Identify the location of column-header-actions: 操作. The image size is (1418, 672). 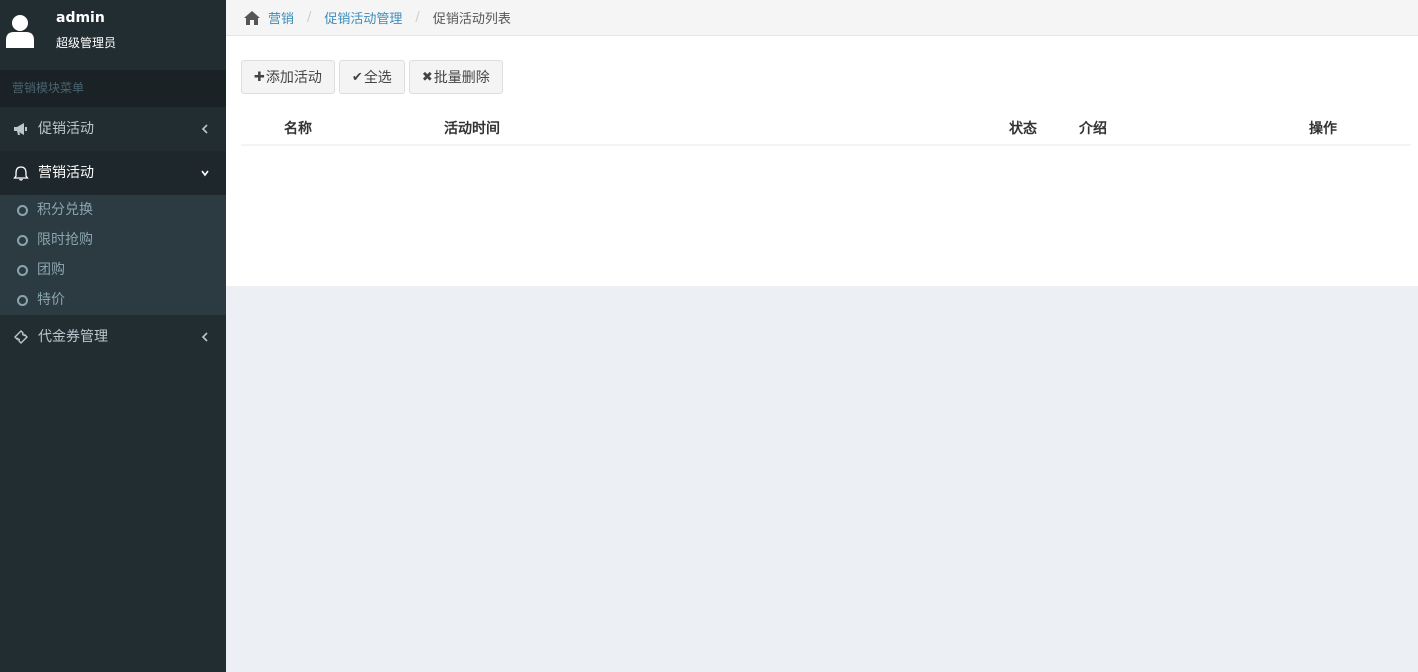
(1323, 128).